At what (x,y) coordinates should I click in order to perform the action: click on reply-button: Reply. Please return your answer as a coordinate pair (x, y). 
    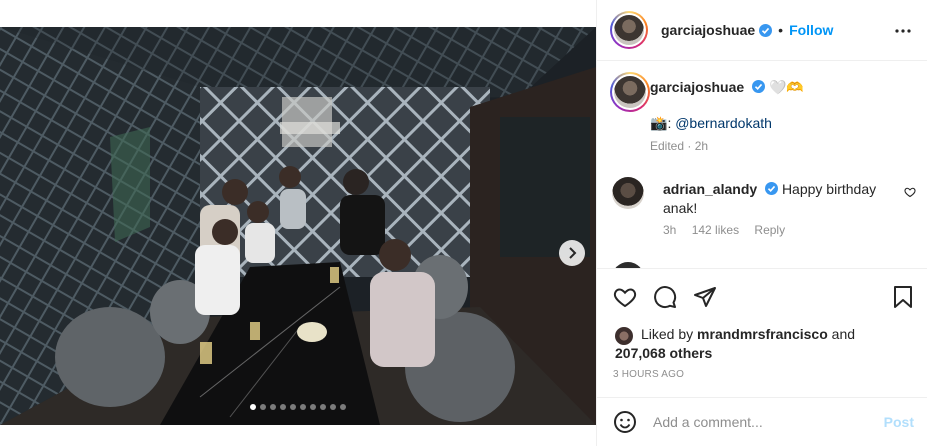
    Looking at the image, I should click on (769, 230).